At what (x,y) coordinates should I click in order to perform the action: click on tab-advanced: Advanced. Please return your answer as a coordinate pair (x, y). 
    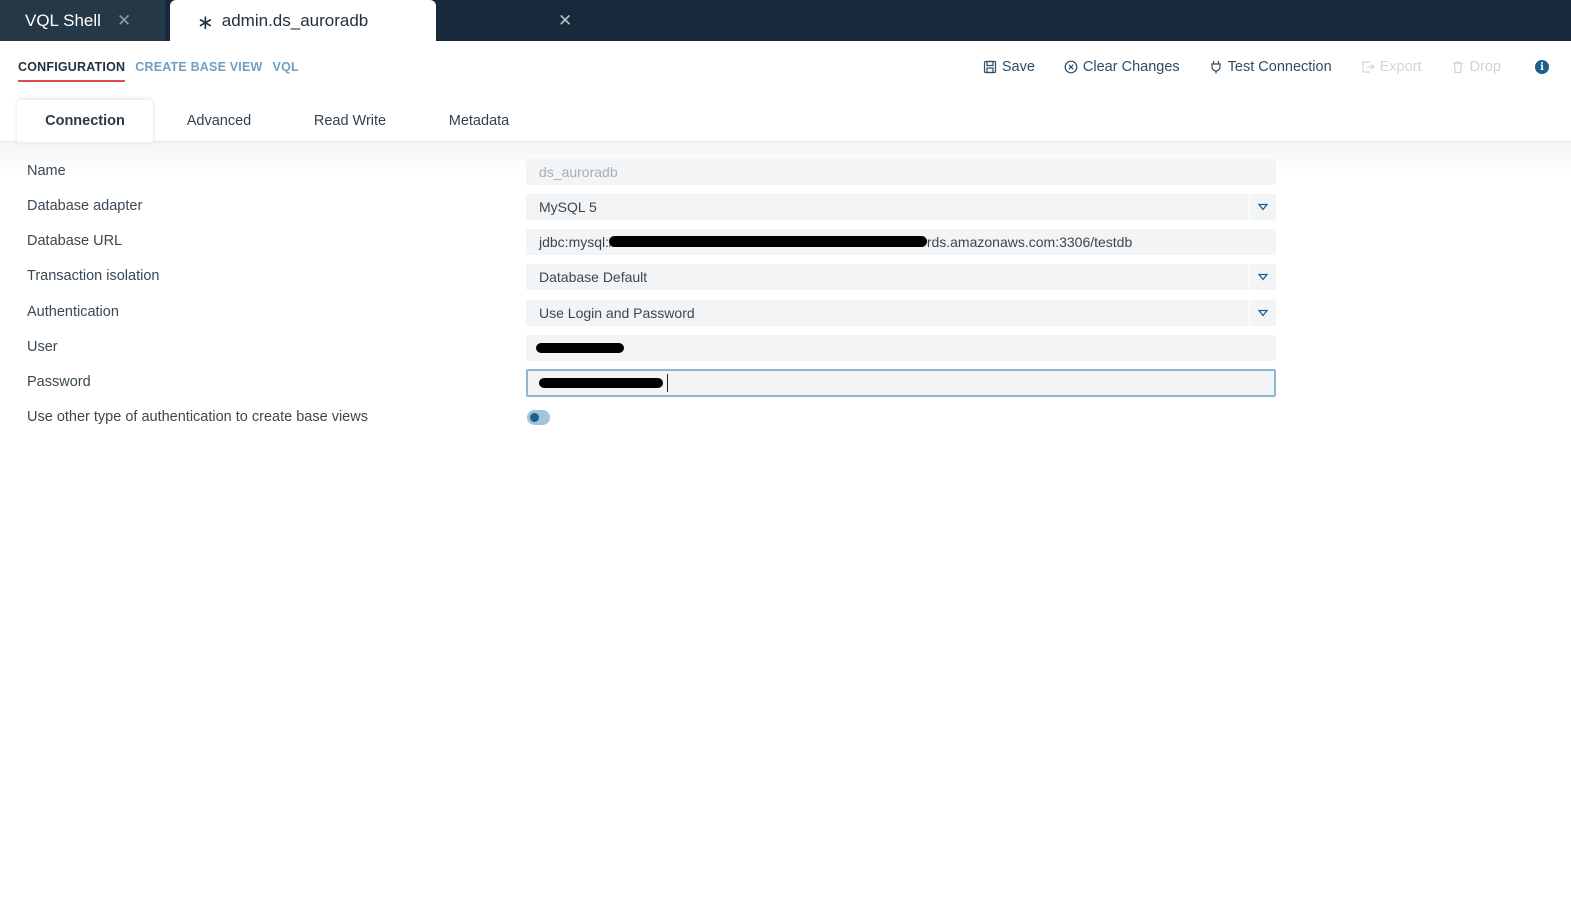
    Looking at the image, I should click on (219, 121).